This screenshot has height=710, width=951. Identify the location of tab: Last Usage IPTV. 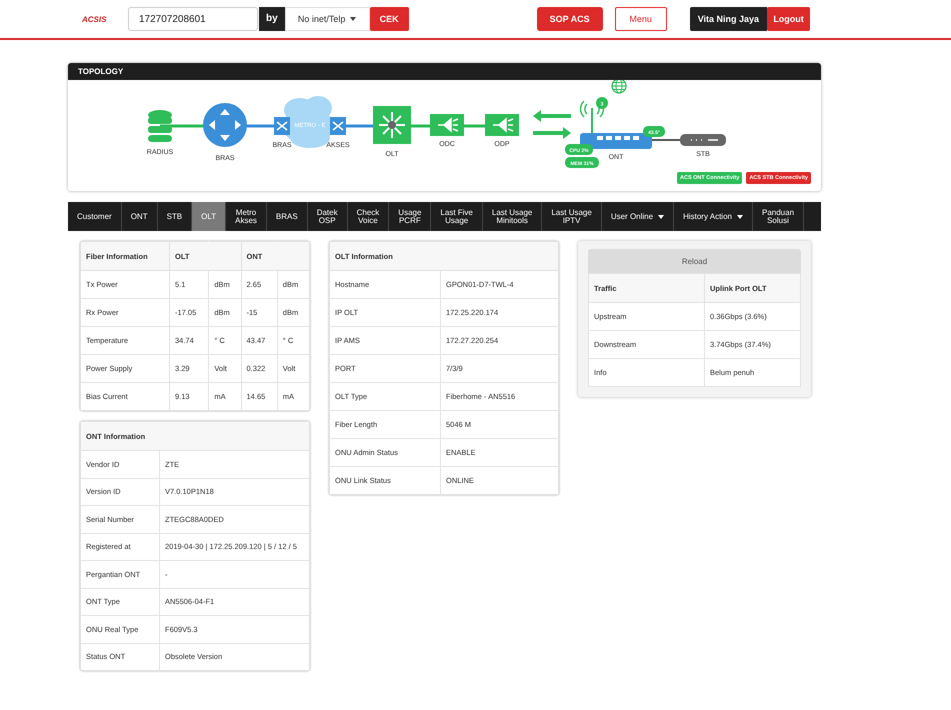
(572, 216).